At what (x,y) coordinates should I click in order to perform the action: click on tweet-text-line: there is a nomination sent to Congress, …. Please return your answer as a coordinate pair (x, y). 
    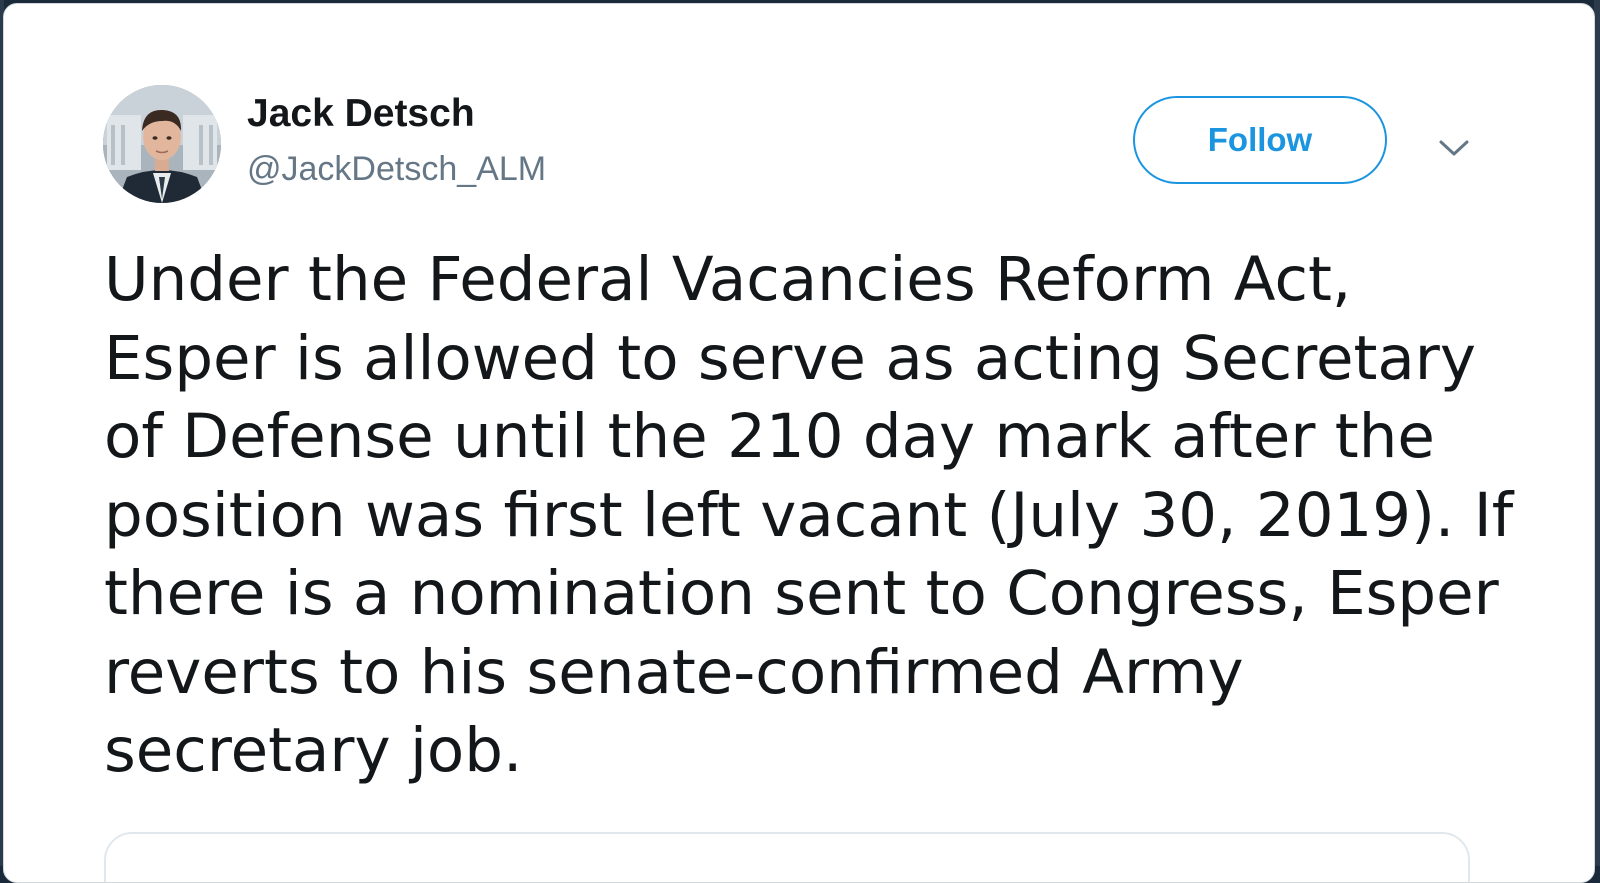
    Looking at the image, I should click on (801, 593).